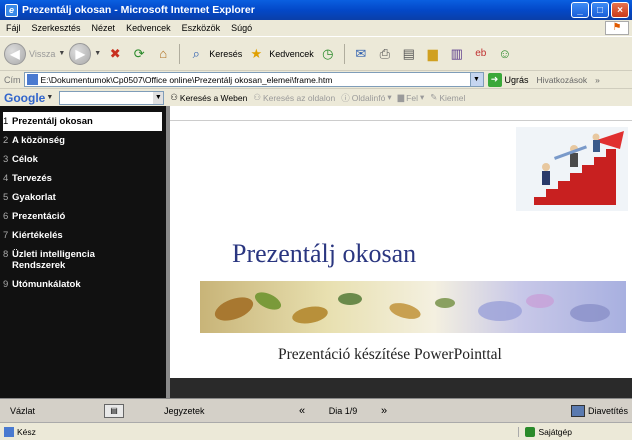 This screenshot has width=632, height=440. I want to click on search-button: ⌕ Keresés, so click(214, 54).